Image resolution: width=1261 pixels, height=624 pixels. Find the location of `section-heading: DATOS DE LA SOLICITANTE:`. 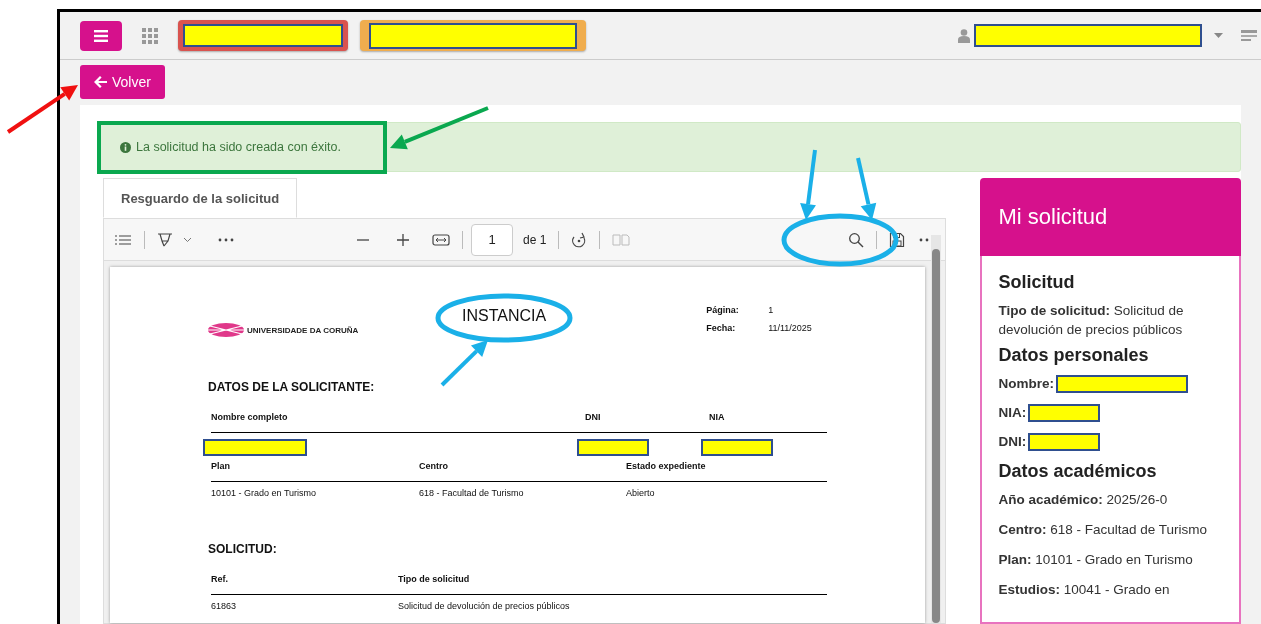

section-heading: DATOS DE LA SOLICITANTE: is located at coordinates (292, 387).